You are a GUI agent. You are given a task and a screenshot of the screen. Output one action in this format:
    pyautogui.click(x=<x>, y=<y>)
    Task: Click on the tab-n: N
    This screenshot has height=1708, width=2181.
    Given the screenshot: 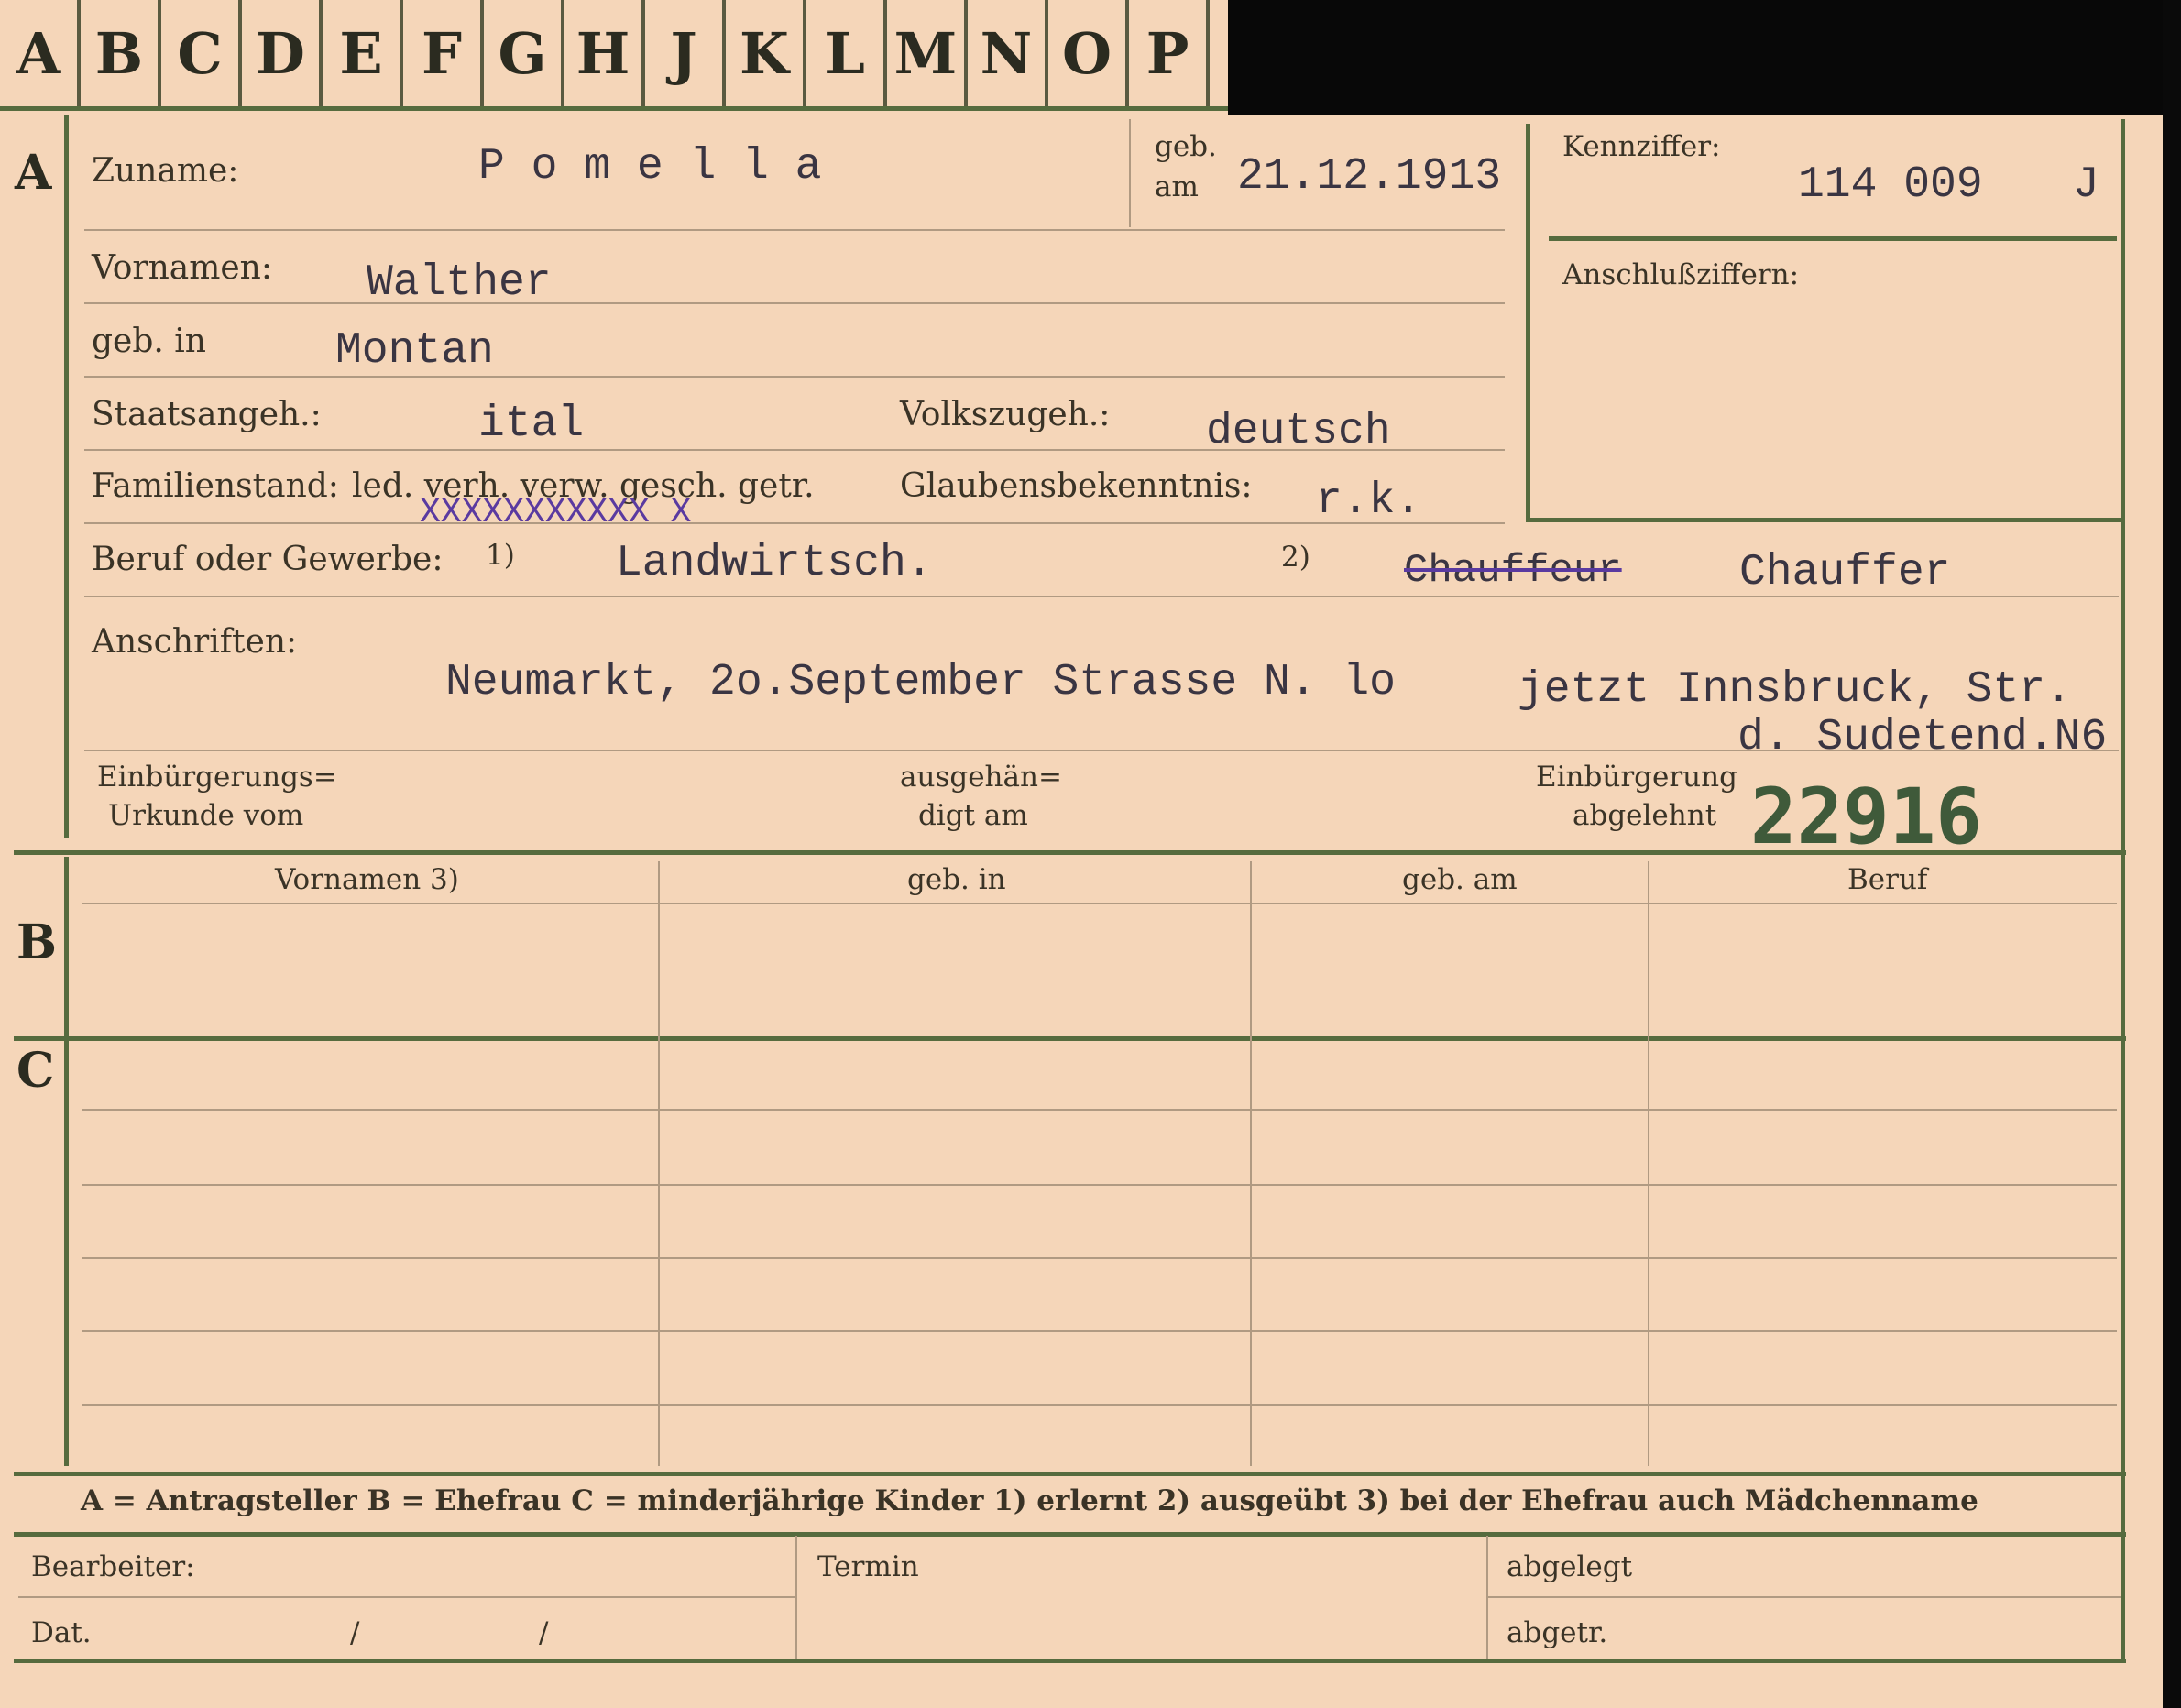 What is the action you would take?
    pyautogui.click(x=1008, y=53)
    